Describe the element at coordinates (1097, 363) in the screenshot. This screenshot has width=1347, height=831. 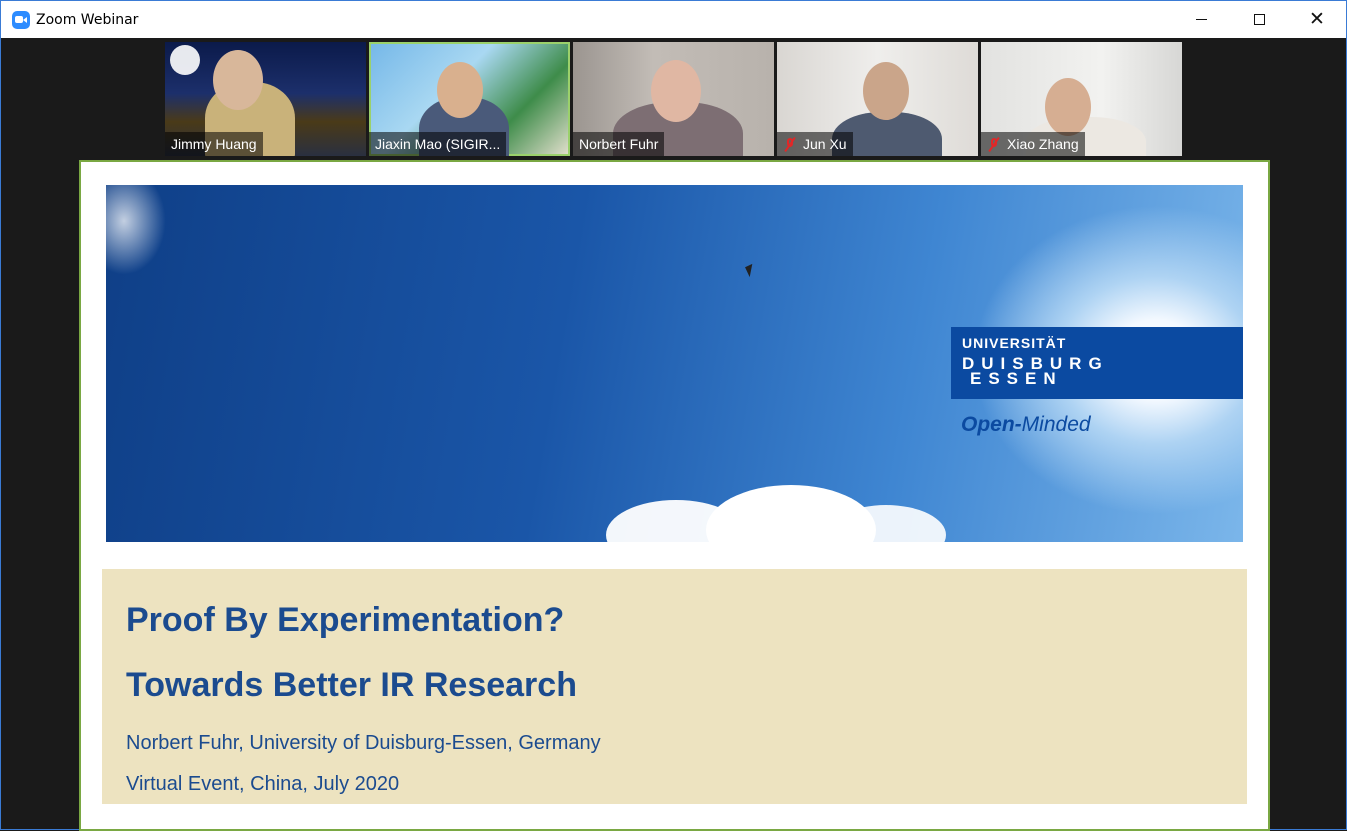
I see `university-logo: UNIVERSITÄT DUISBURG ESSEN` at that location.